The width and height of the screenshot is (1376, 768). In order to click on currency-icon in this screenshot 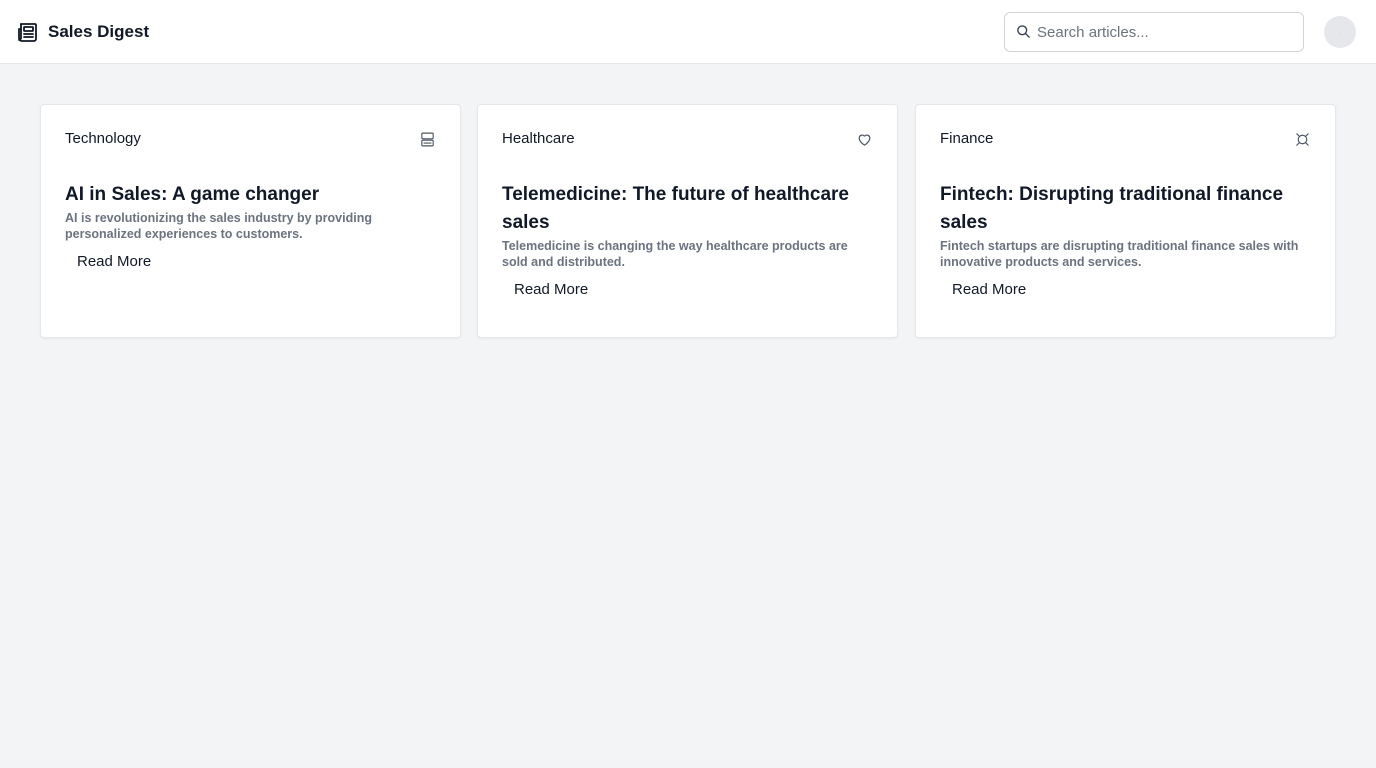, I will do `click(1302, 139)`.